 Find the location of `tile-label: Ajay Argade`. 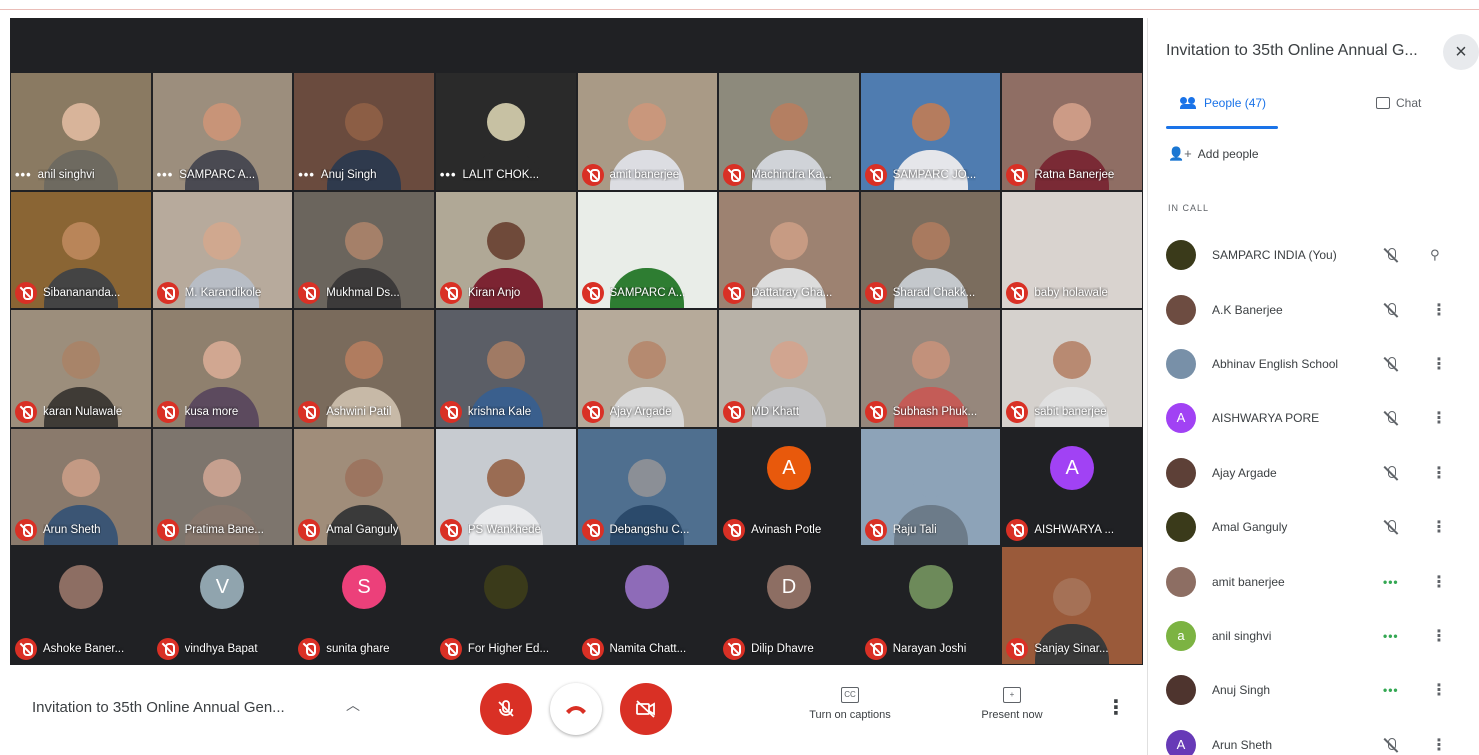

tile-label: Ajay Argade is located at coordinates (647, 411).